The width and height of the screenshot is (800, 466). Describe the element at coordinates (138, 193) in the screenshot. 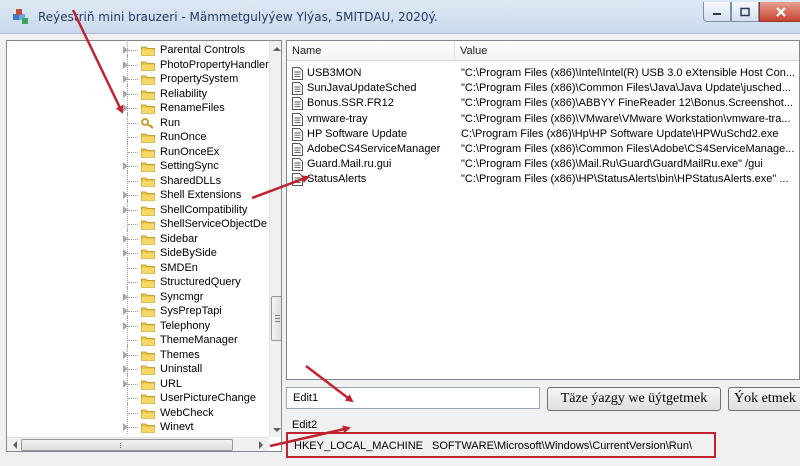

I see `tree-item: Shell Extensions` at that location.